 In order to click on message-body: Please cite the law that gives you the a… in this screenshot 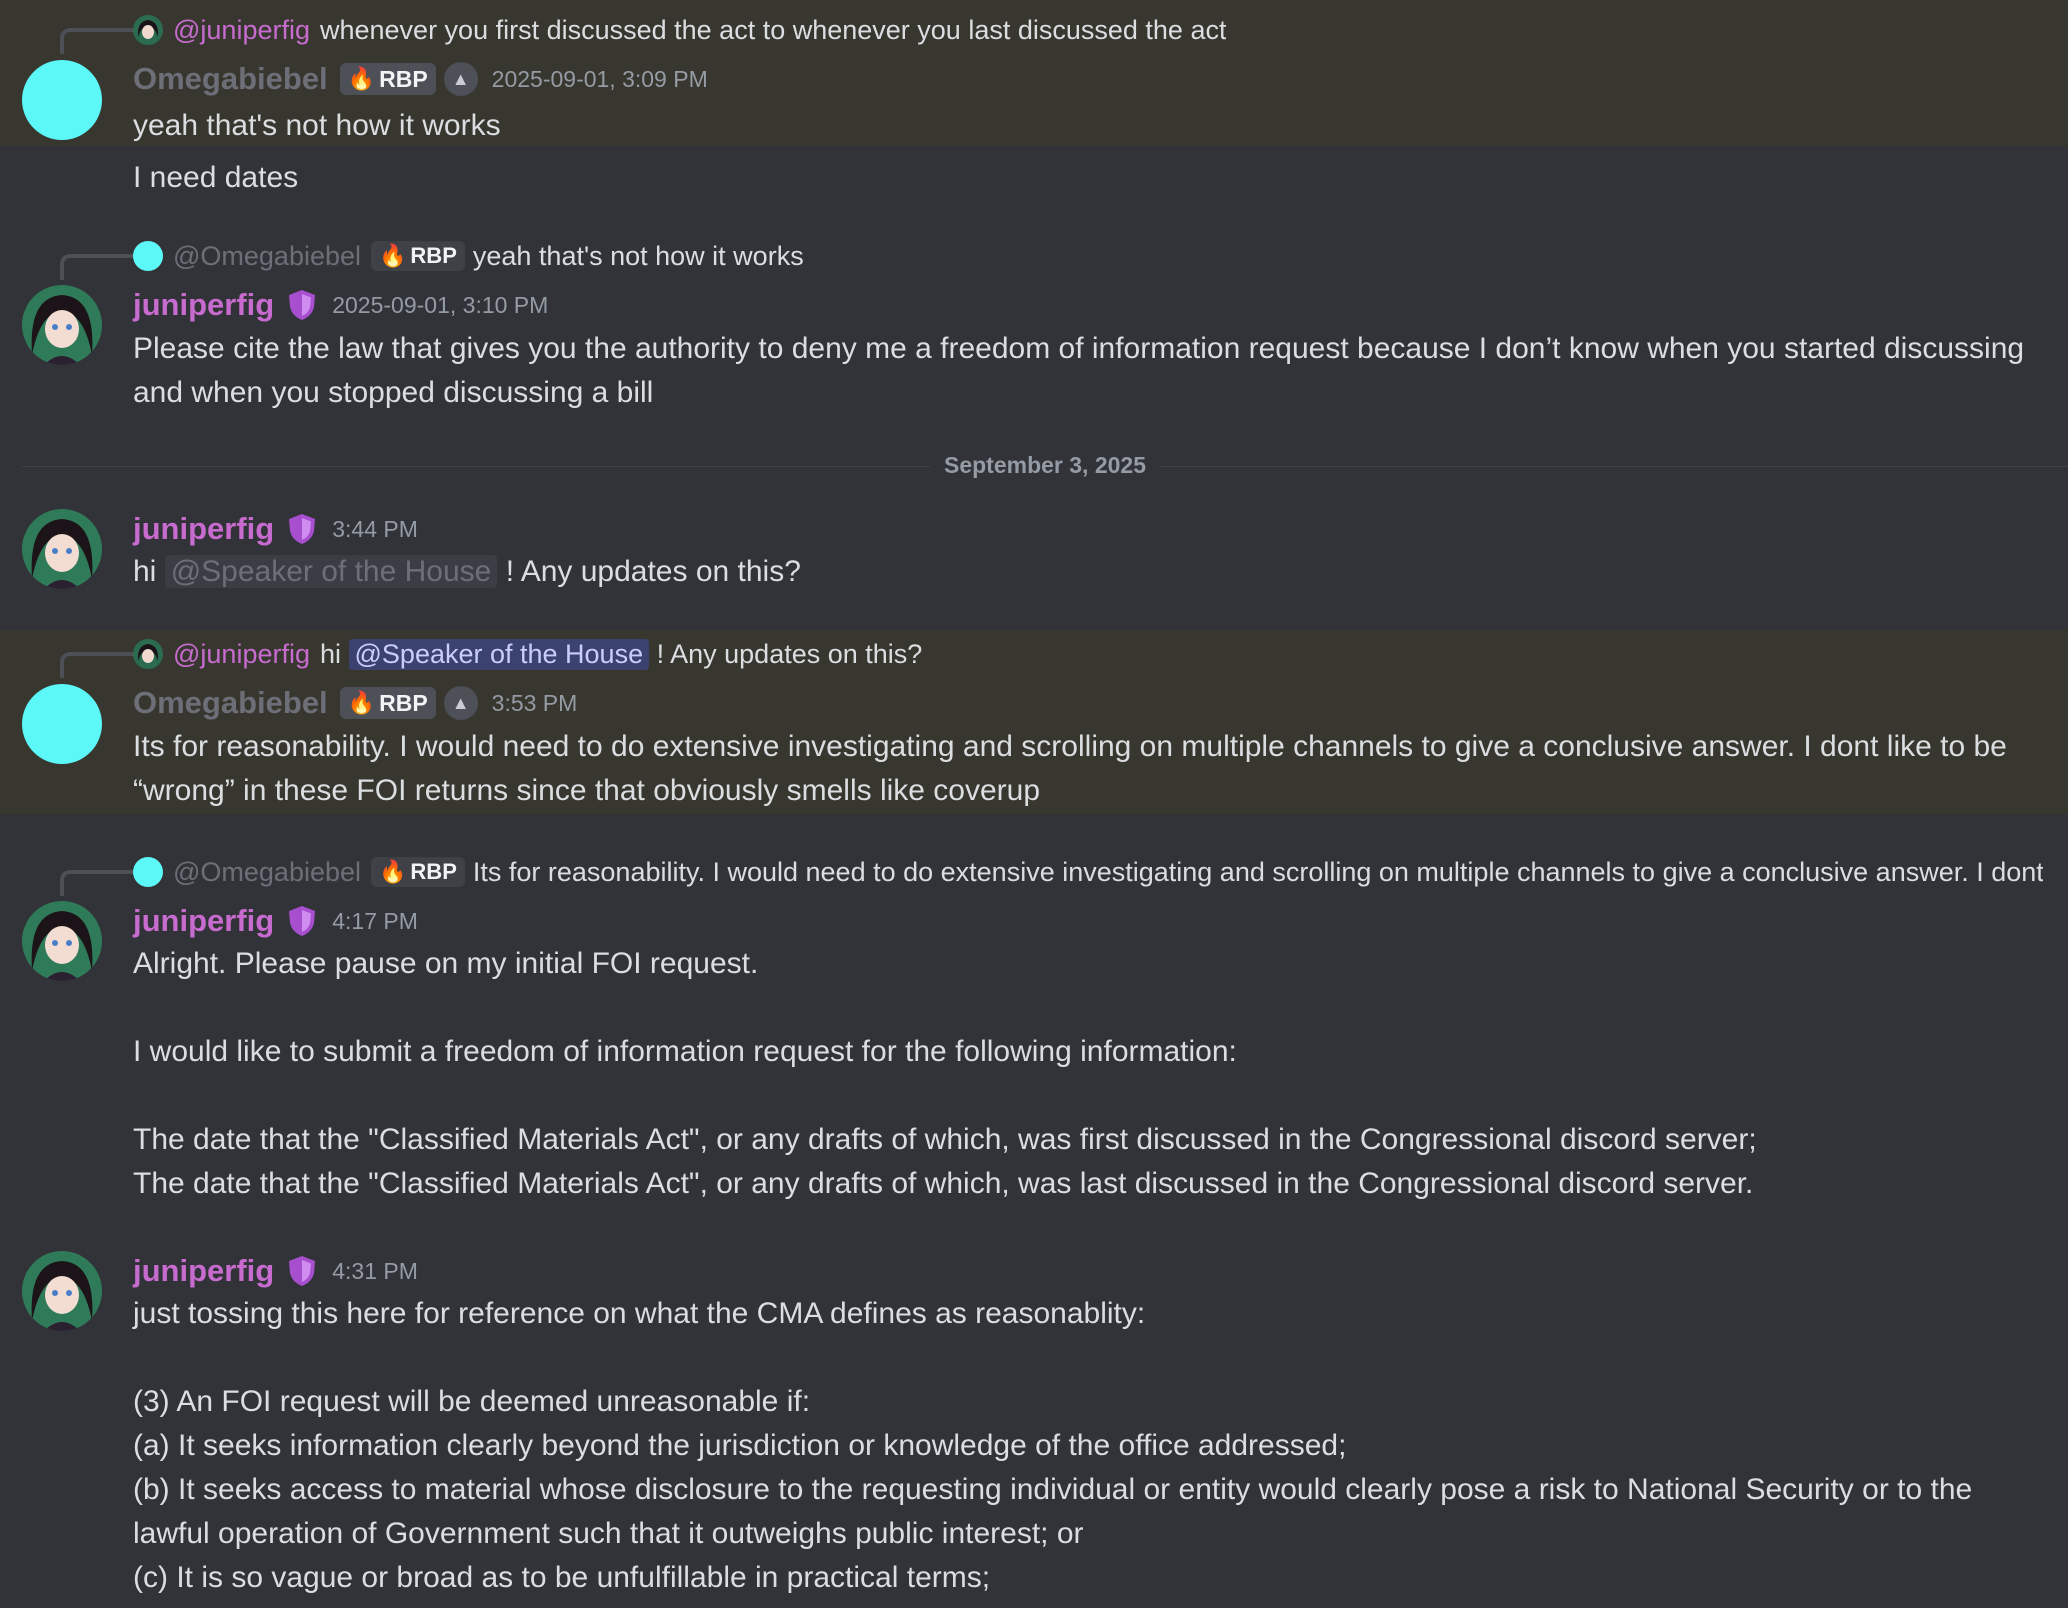, I will do `click(1083, 371)`.